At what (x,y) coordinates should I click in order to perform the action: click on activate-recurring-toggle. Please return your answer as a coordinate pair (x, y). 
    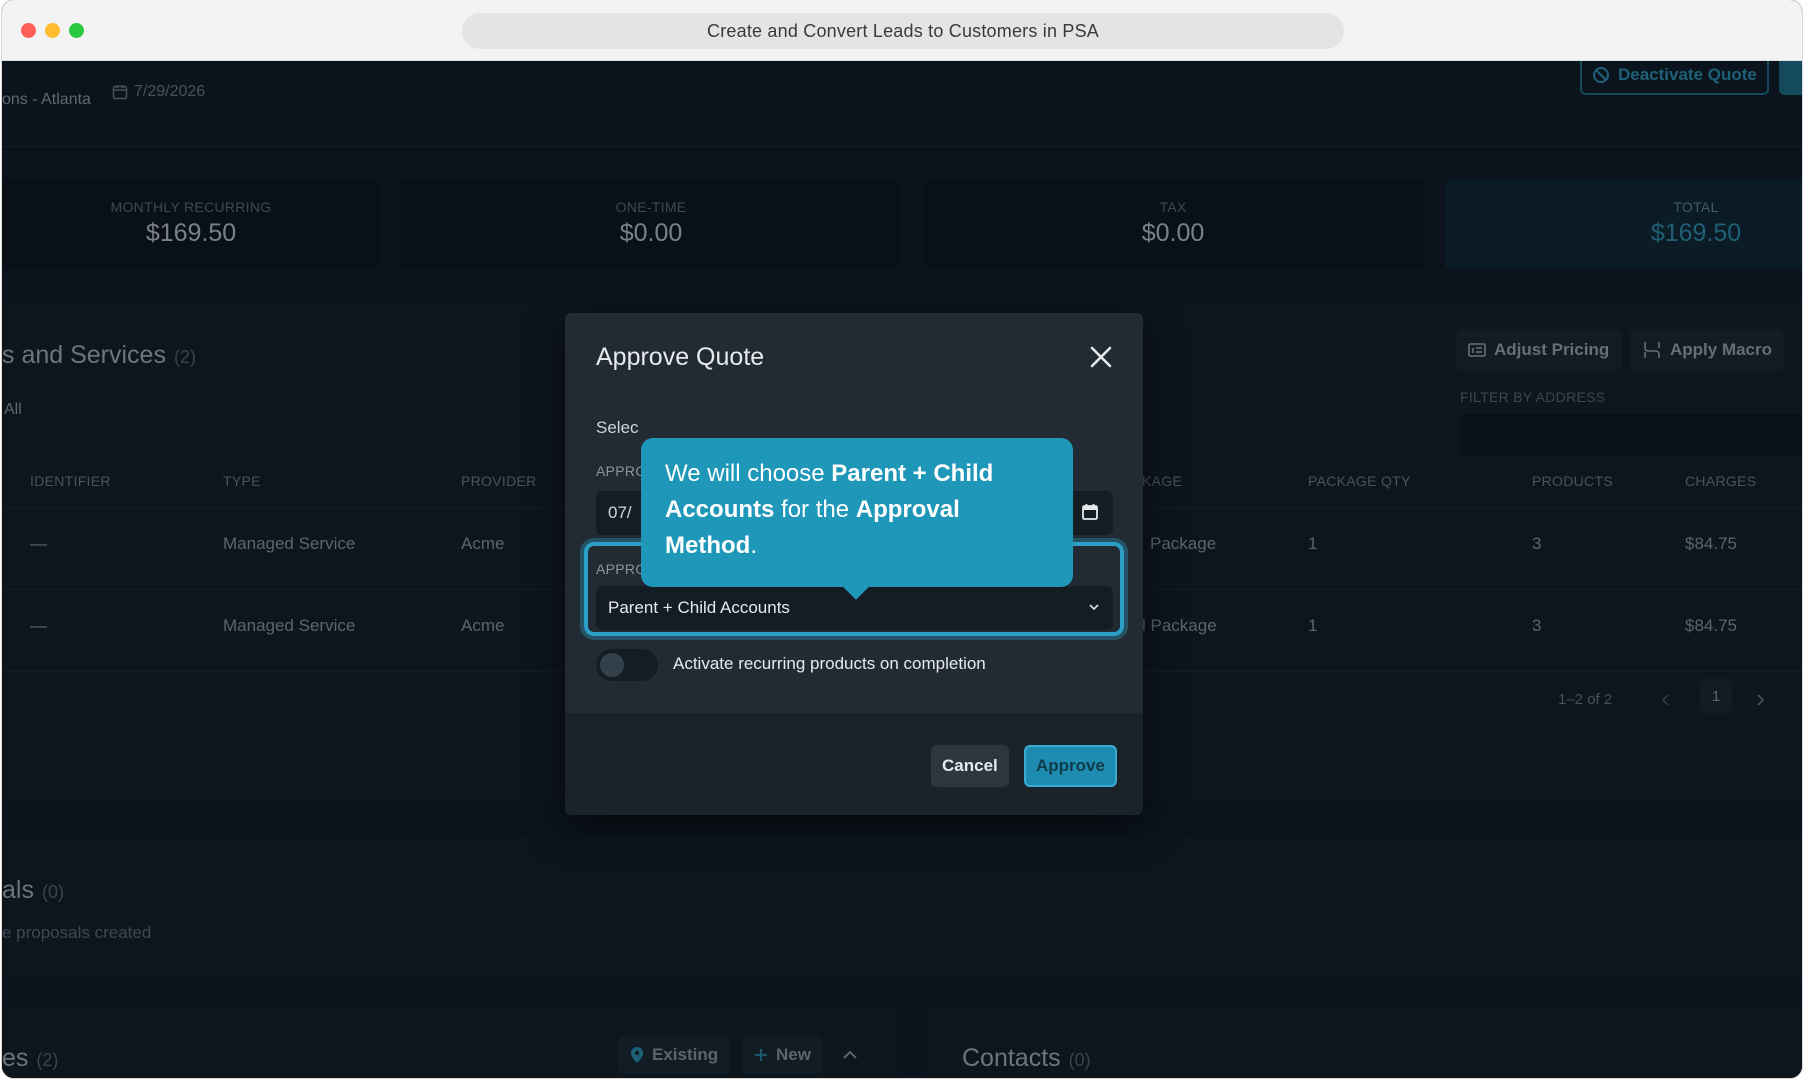
    Looking at the image, I should click on (627, 665).